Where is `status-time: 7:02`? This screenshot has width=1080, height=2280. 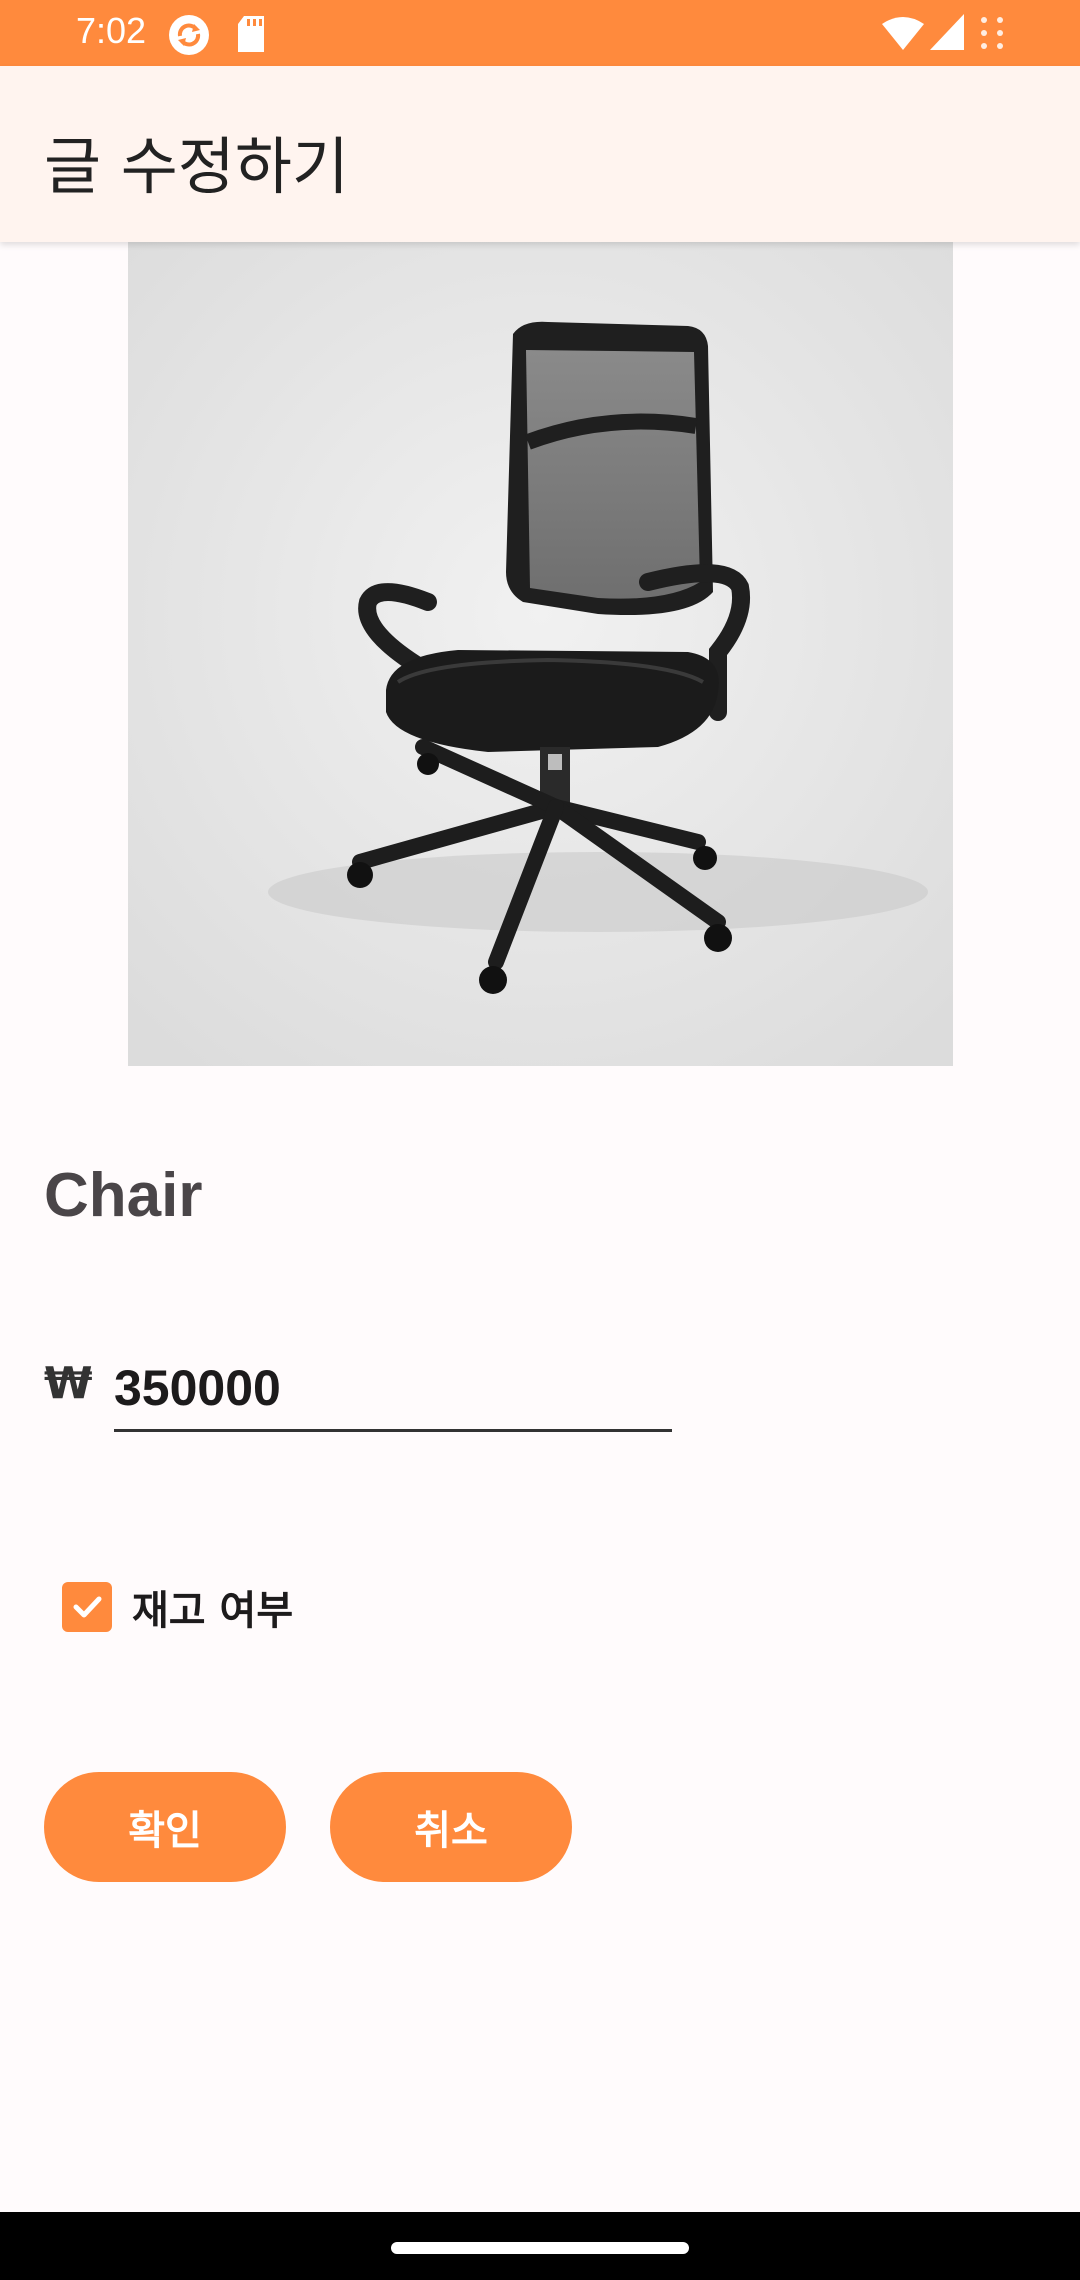 status-time: 7:02 is located at coordinates (111, 30).